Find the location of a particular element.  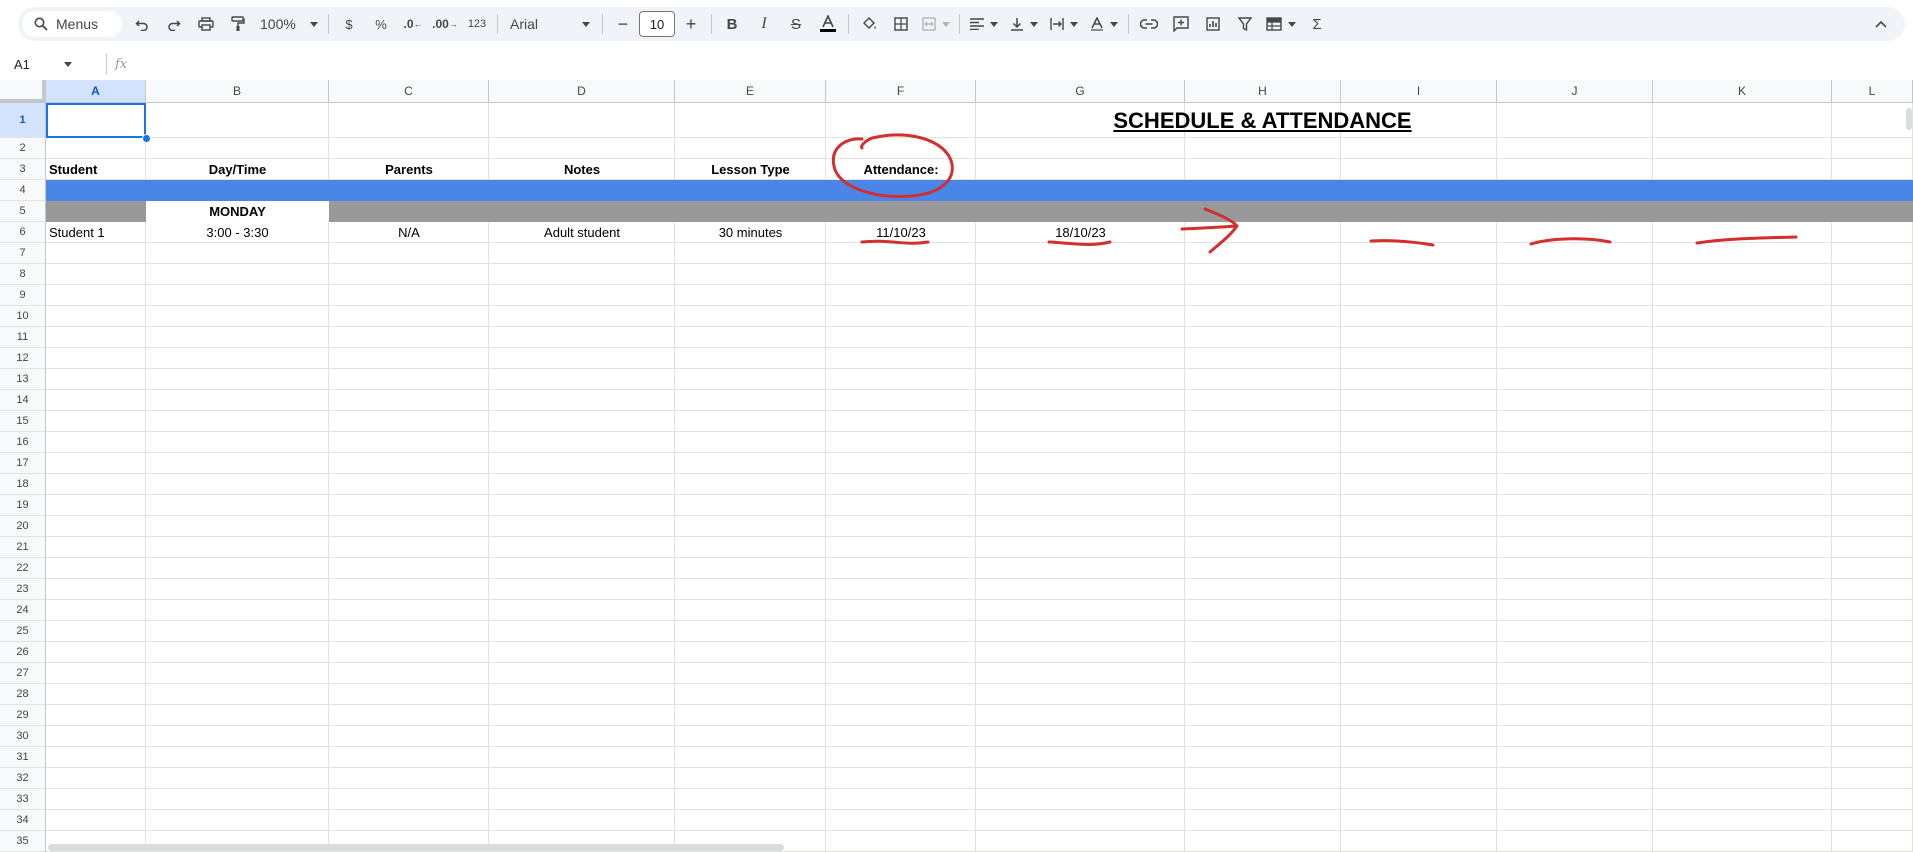

column-header-h: H is located at coordinates (1263, 91).